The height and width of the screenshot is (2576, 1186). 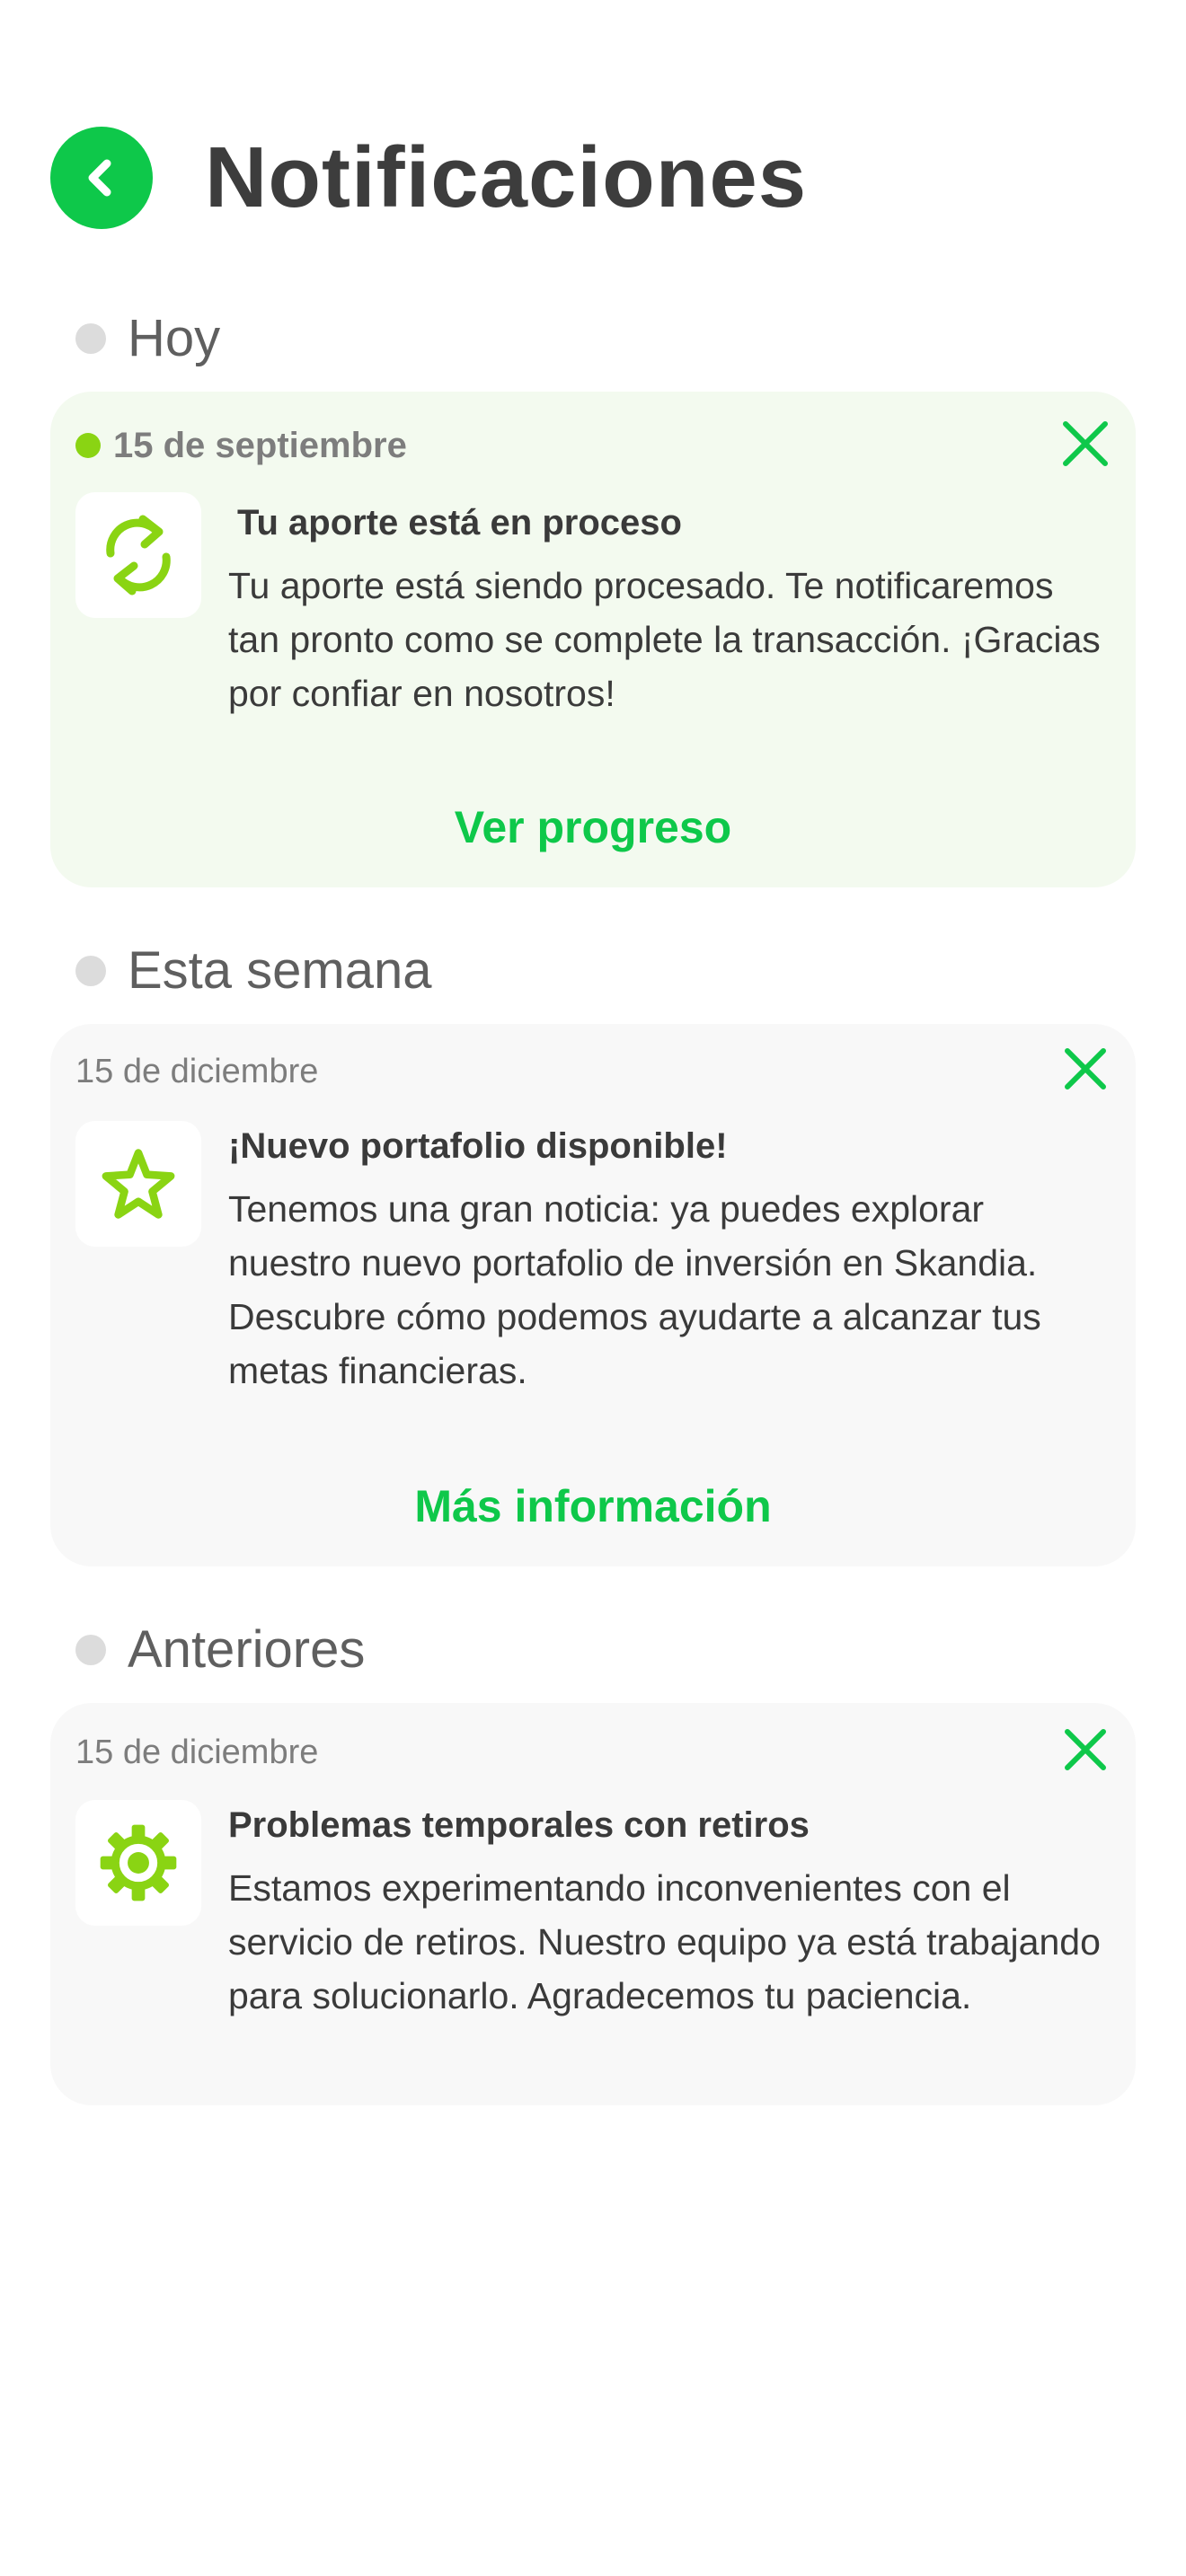 I want to click on section-label: Hoy, so click(x=174, y=338).